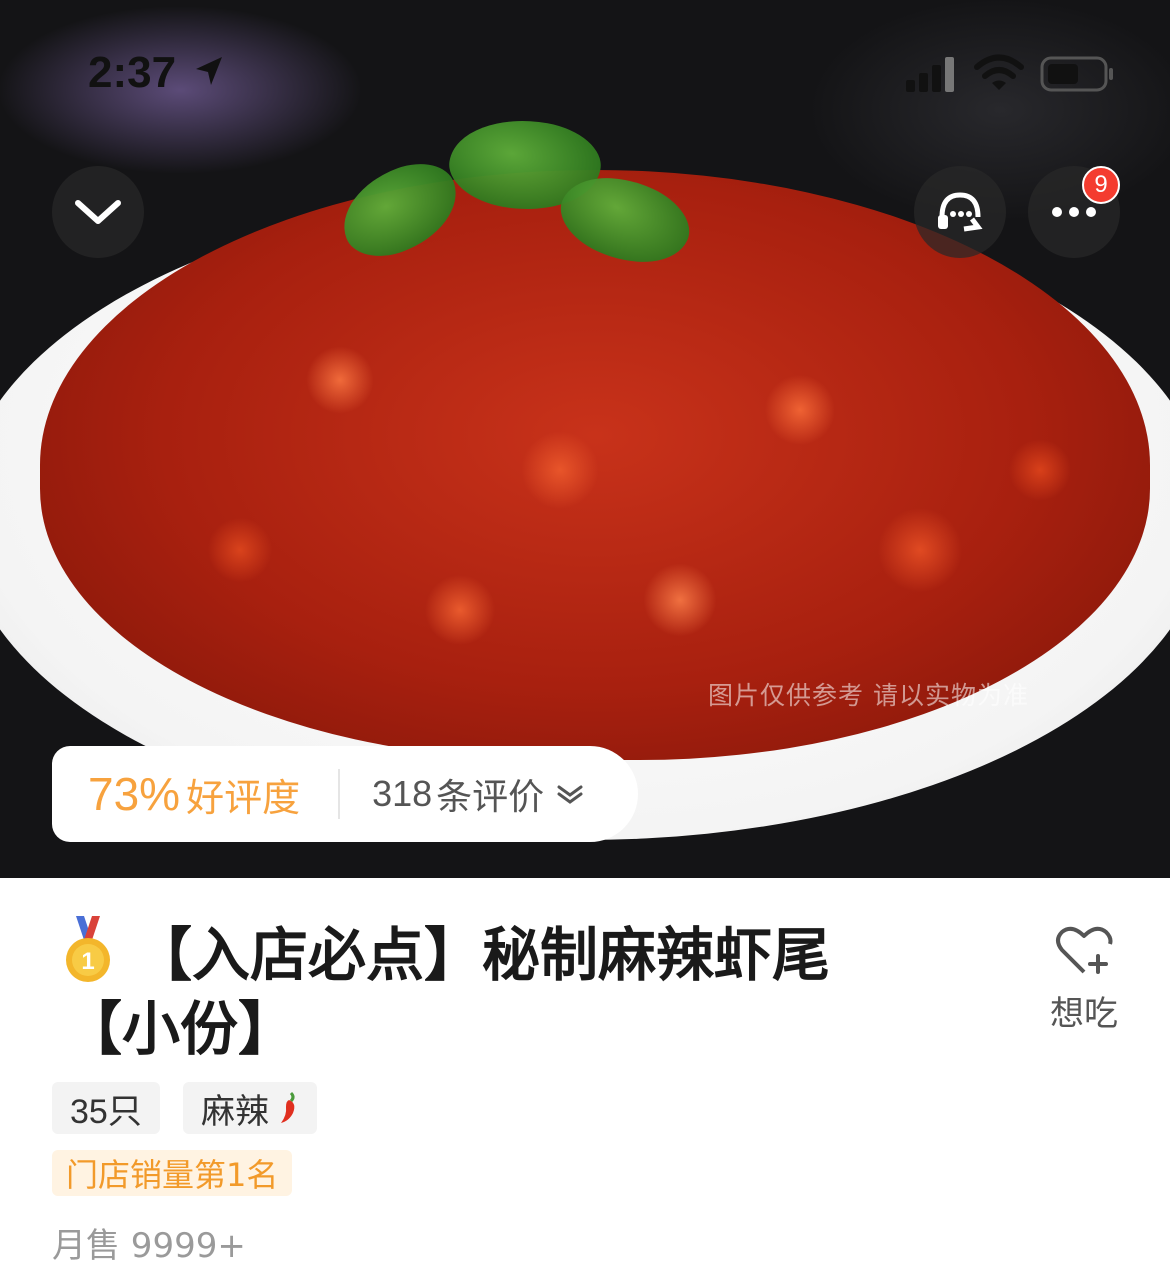  Describe the element at coordinates (1084, 1014) in the screenshot. I see `want-to-eat-label: 想吃` at that location.